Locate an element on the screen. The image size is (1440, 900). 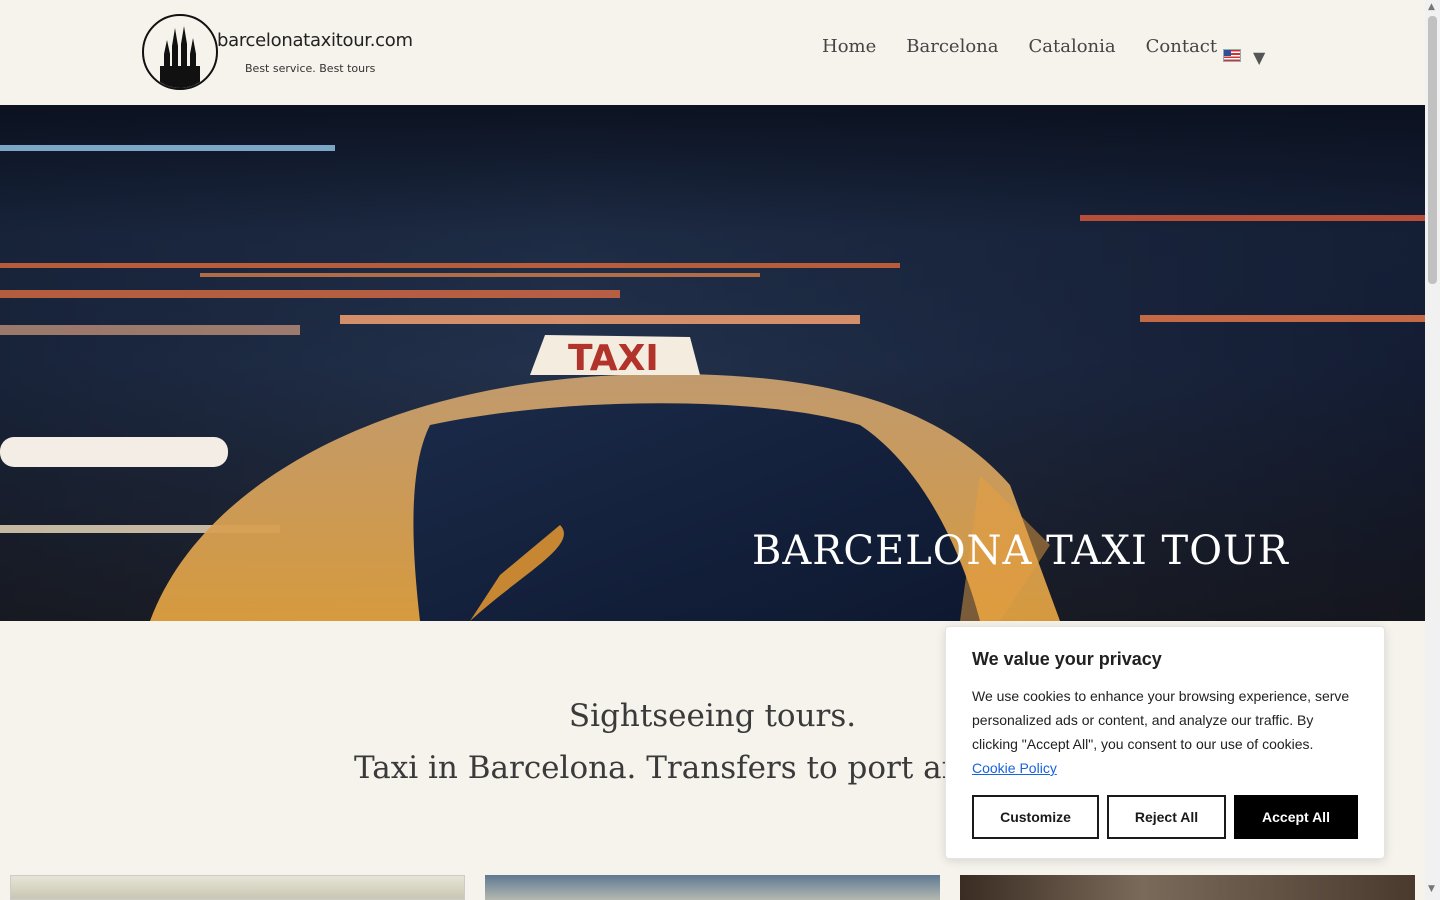
page-scrollbar: ▲ ▼ is located at coordinates (1432, 450).